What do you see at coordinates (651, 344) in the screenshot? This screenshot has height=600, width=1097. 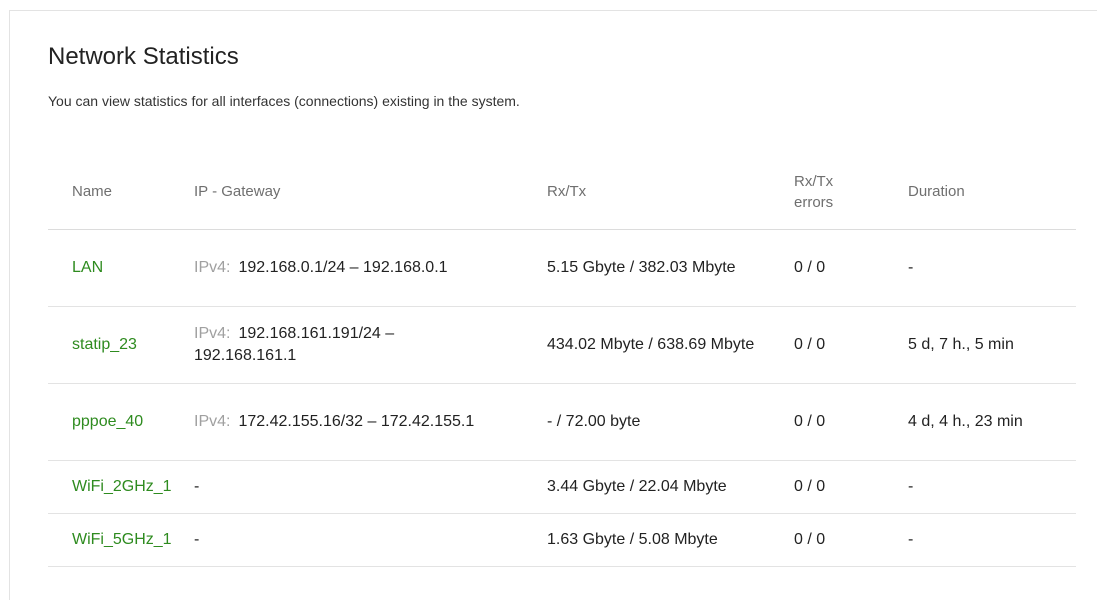 I see `rxtx-value: 434.02 Mbyte / 638.69 Mbyte` at bounding box center [651, 344].